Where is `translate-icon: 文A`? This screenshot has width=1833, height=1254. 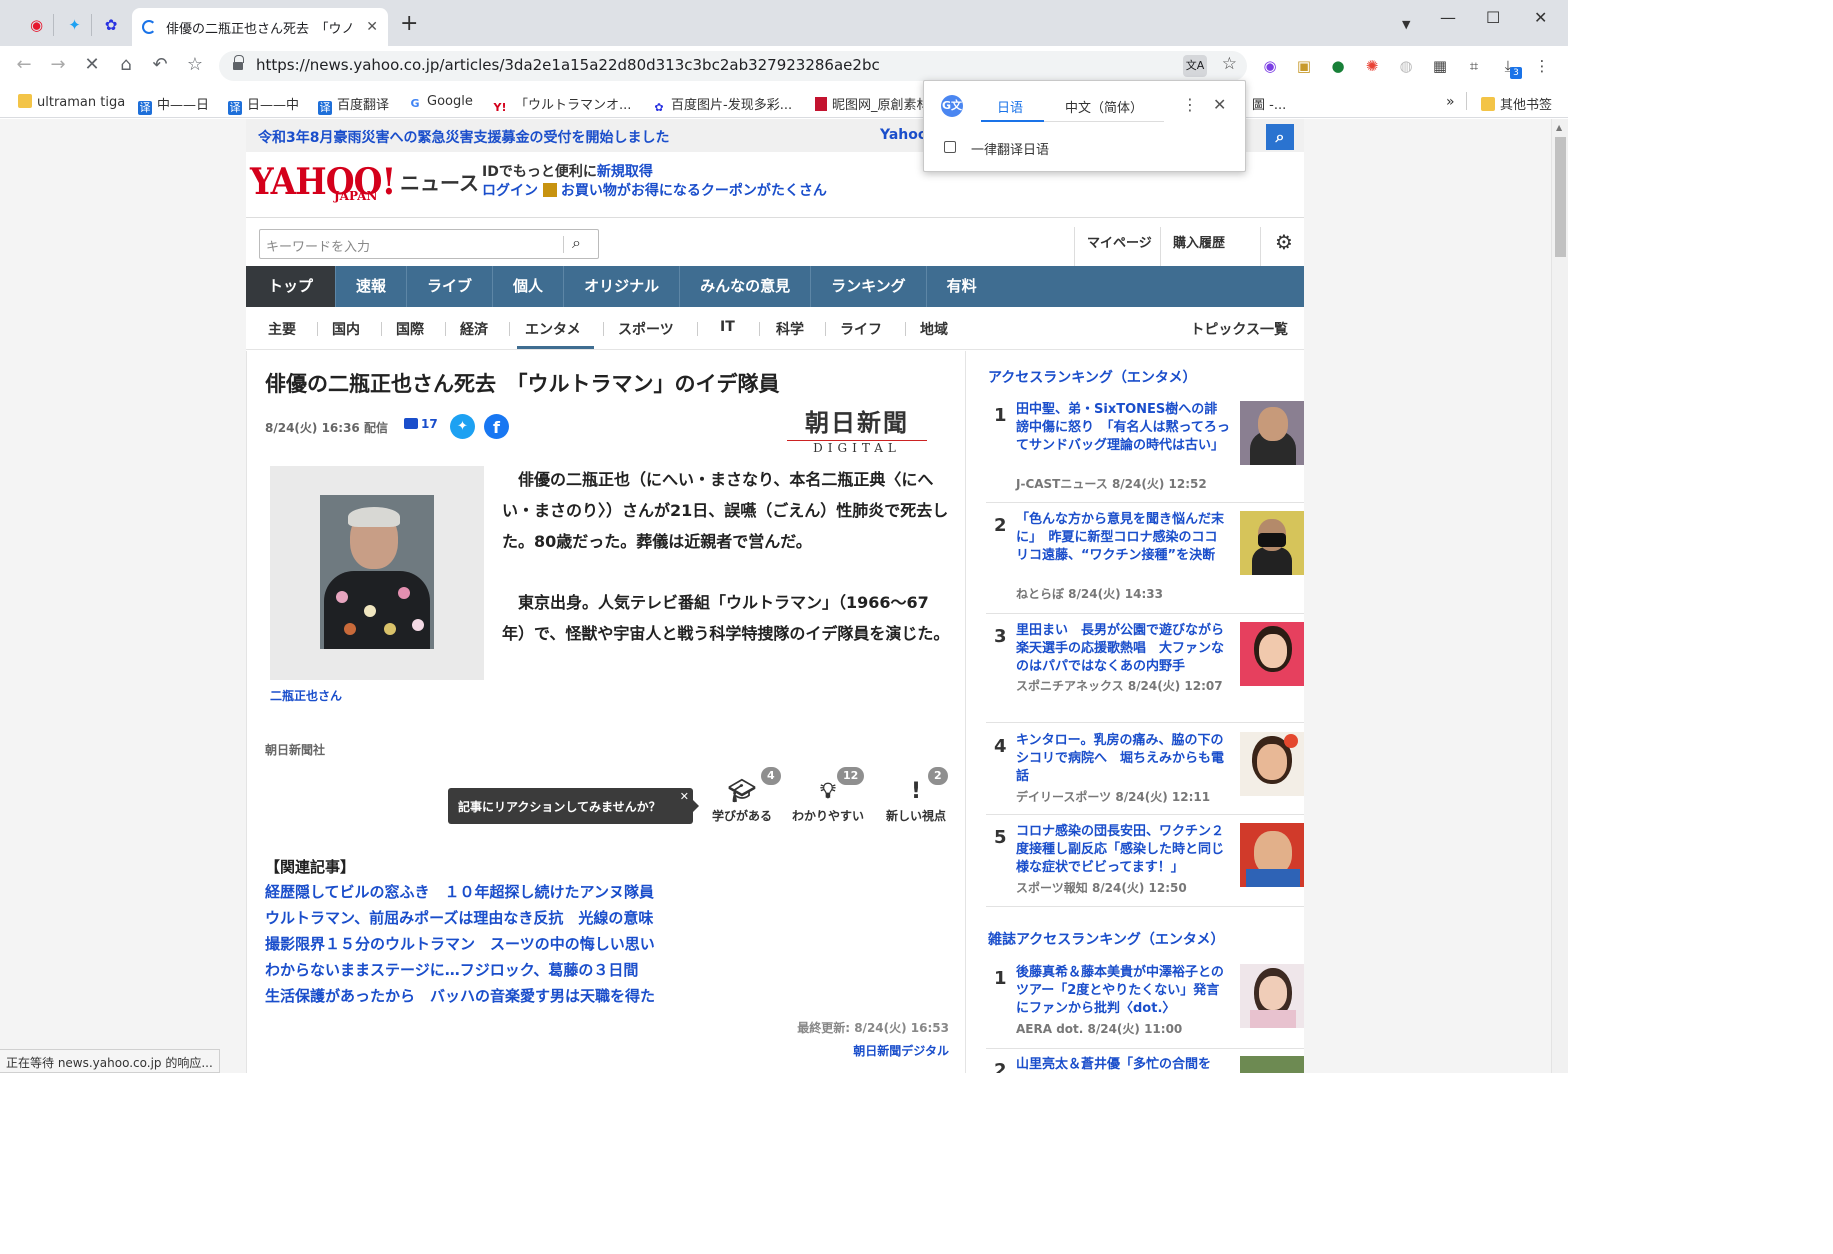
translate-icon: 文A is located at coordinates (1195, 66).